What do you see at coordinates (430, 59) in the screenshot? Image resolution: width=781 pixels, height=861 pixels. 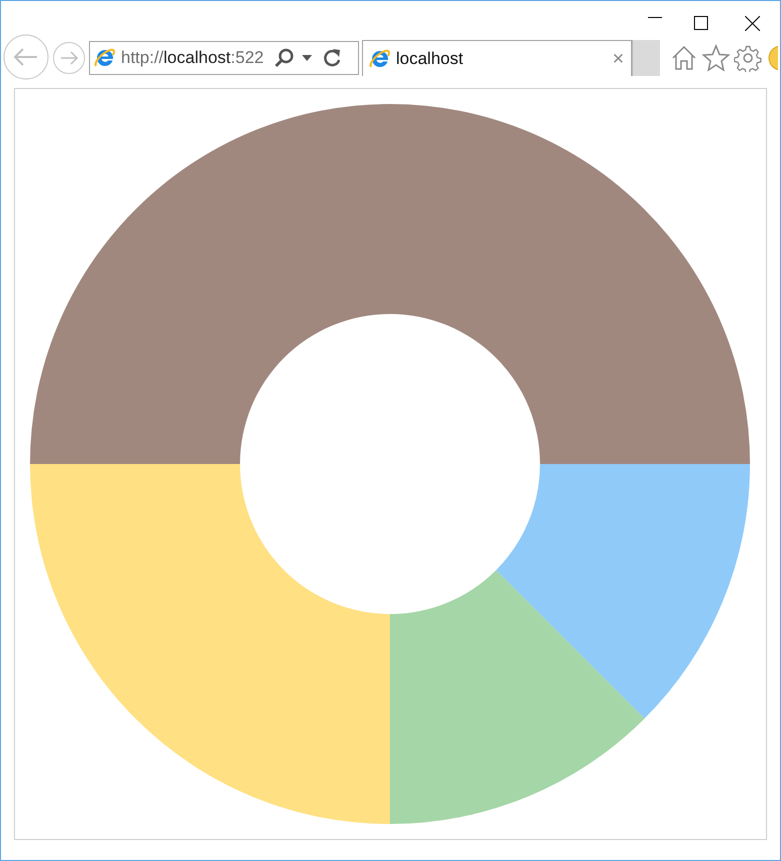 I see `tab-title: localhost` at bounding box center [430, 59].